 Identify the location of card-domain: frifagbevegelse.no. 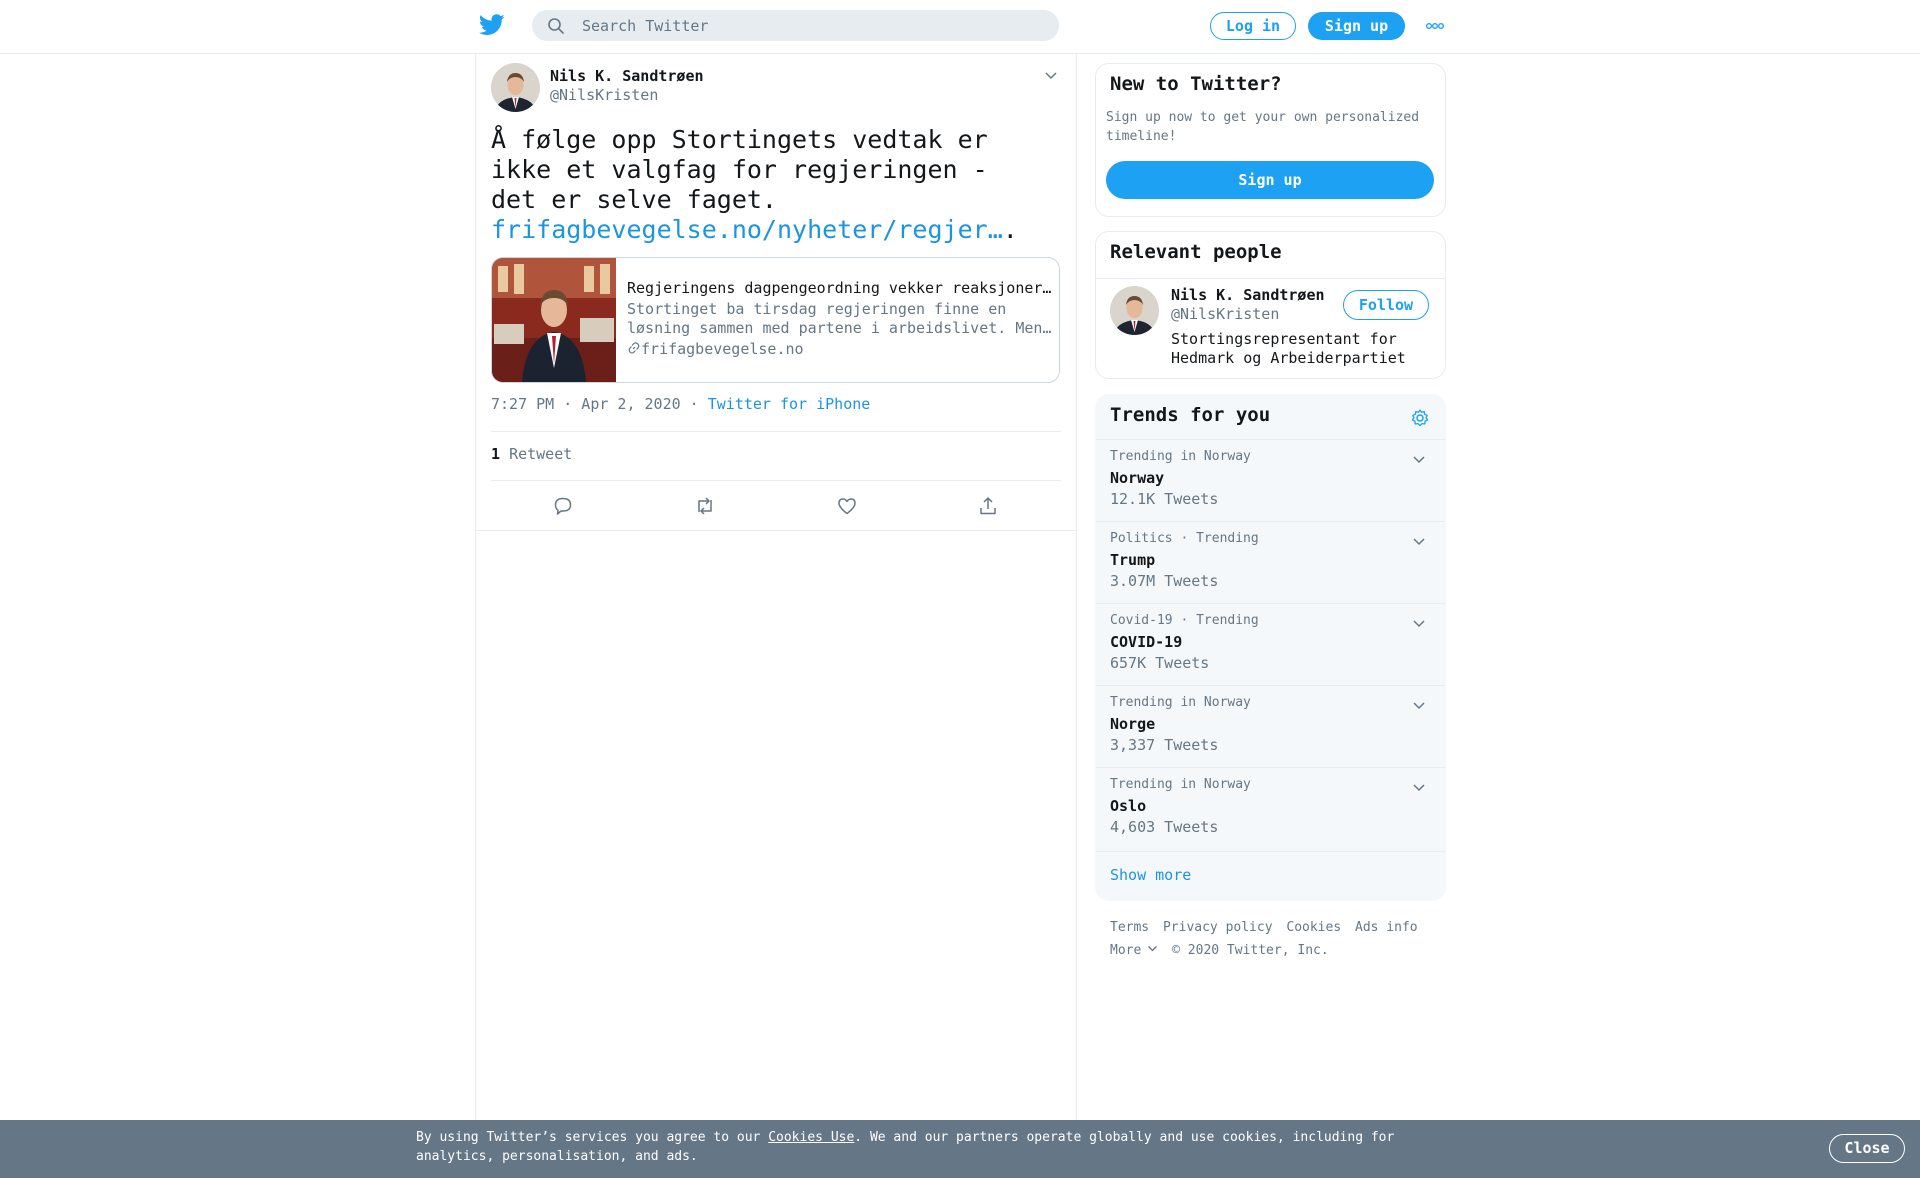
(715, 349).